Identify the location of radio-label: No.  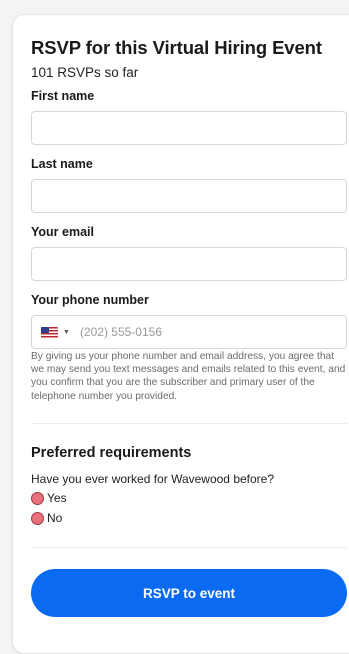
(55, 518).